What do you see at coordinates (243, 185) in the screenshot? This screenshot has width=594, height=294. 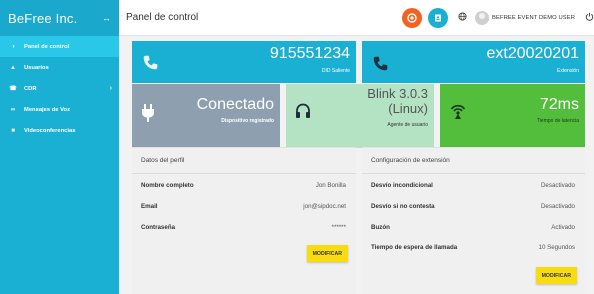 I see `profile-row-full-name: Nombre completo Jon Bonilla` at bounding box center [243, 185].